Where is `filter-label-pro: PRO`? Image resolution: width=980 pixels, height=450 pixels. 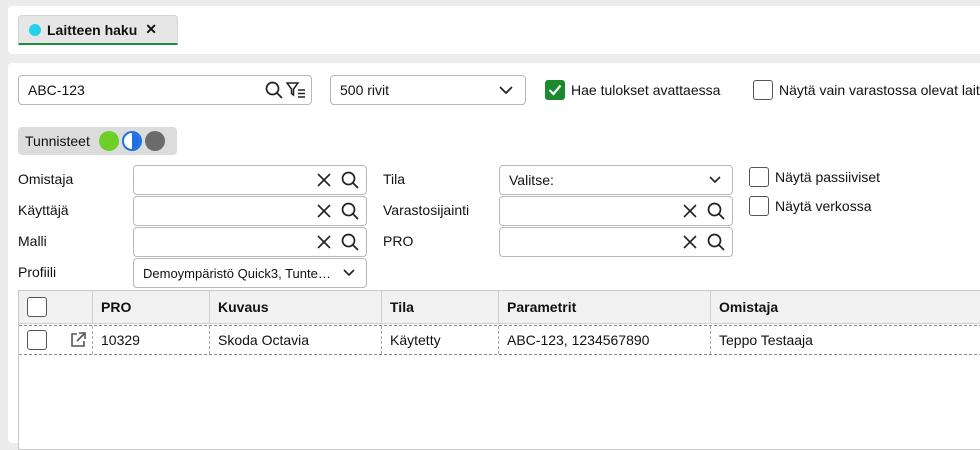
filter-label-pro: PRO is located at coordinates (398, 241).